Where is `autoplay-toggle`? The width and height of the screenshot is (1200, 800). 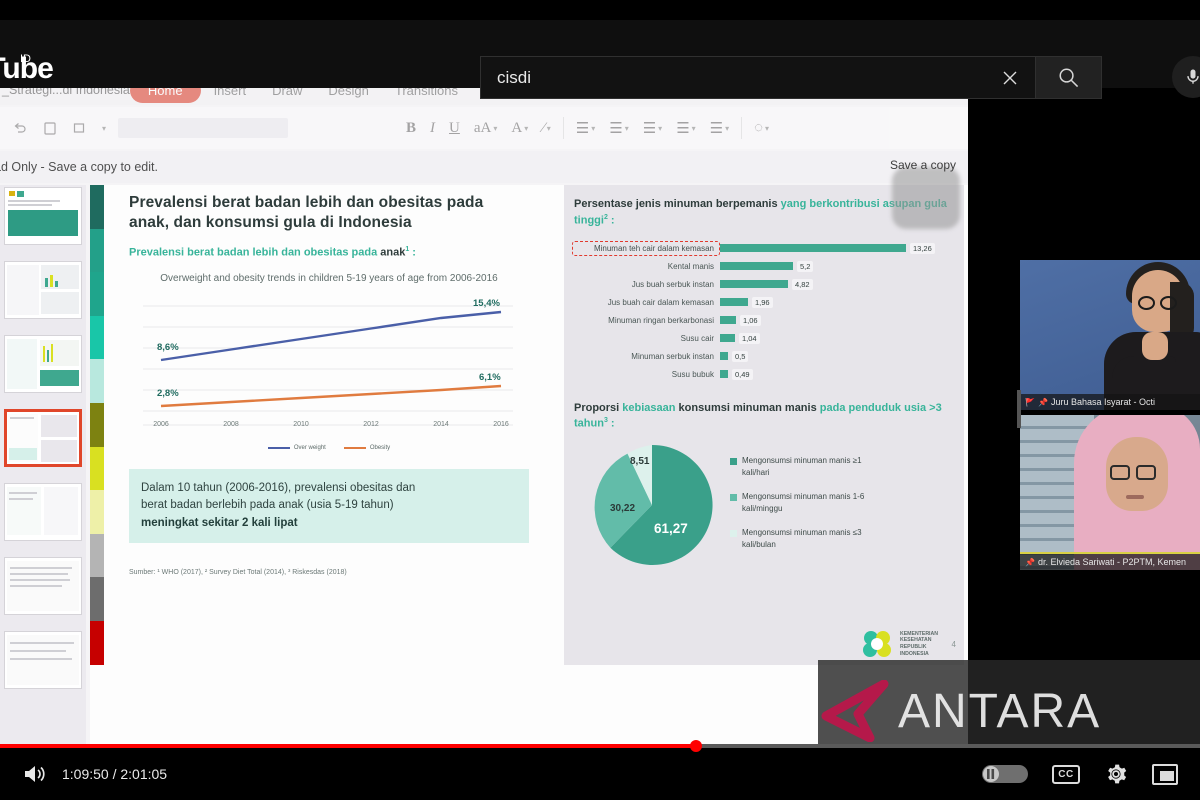 autoplay-toggle is located at coordinates (1005, 774).